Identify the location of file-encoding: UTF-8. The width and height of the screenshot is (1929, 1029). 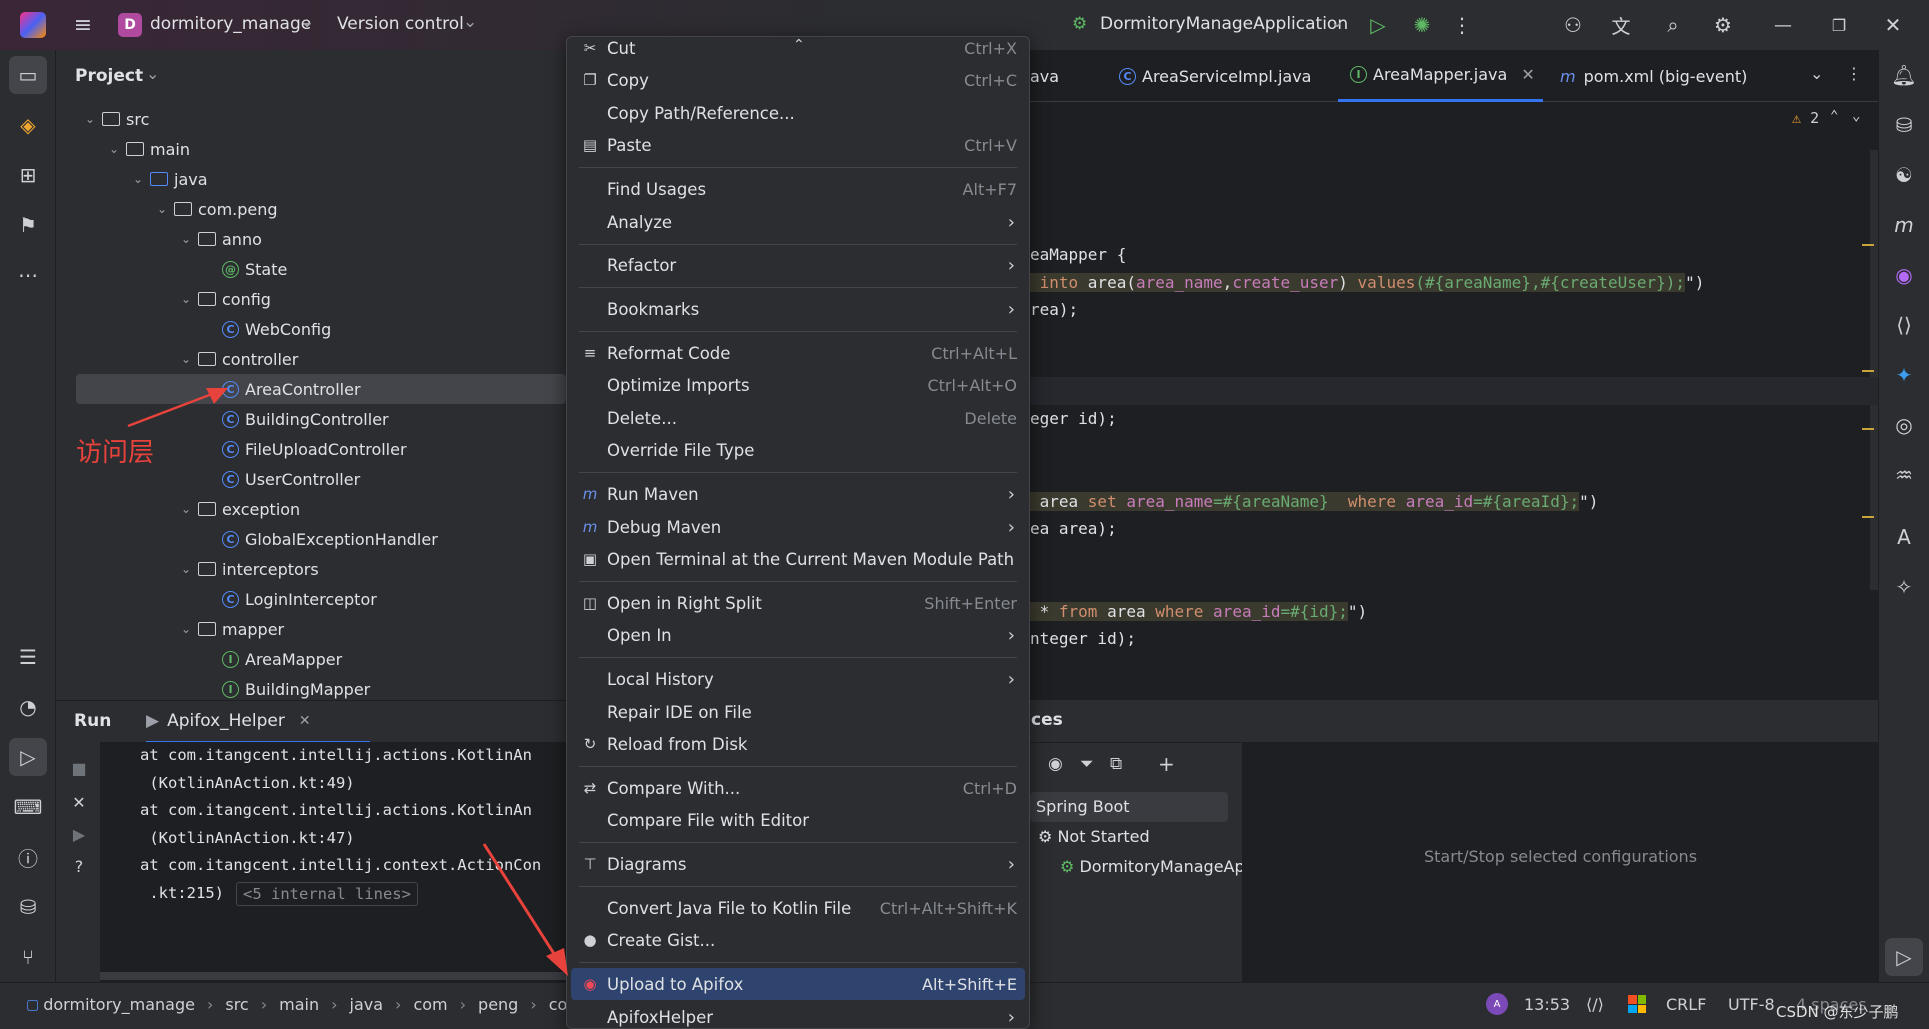
(1751, 1004).